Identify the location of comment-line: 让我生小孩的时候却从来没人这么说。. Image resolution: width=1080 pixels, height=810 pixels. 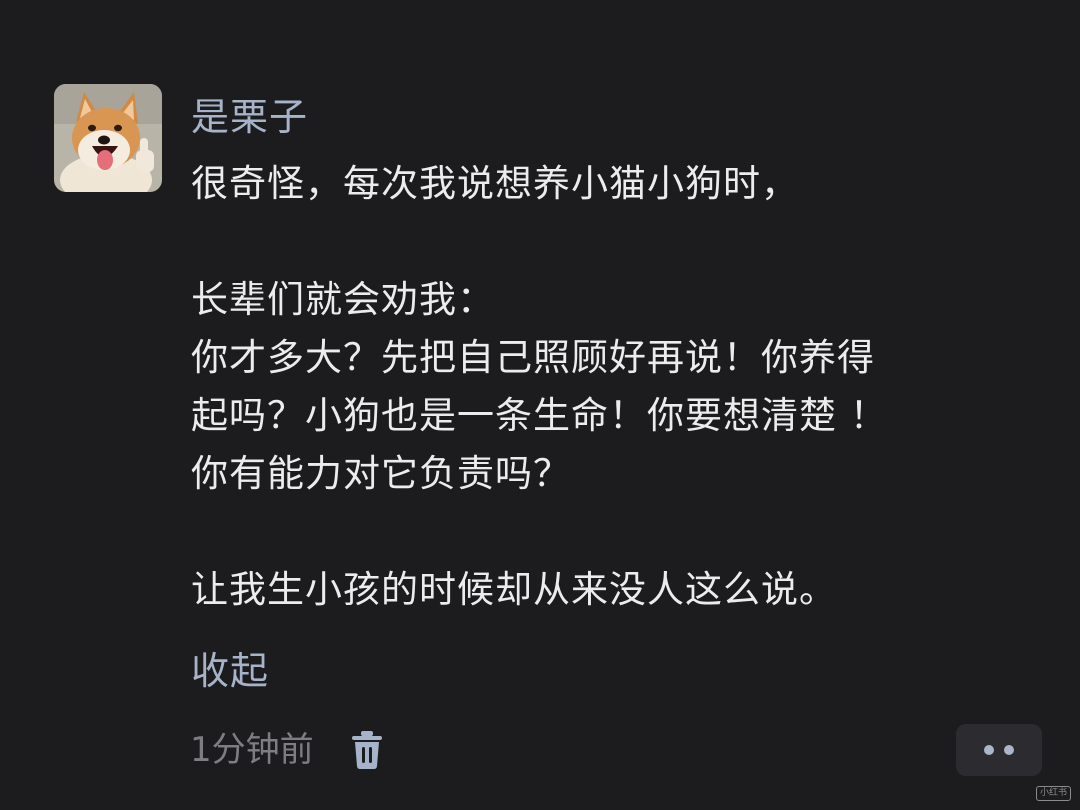
(514, 589).